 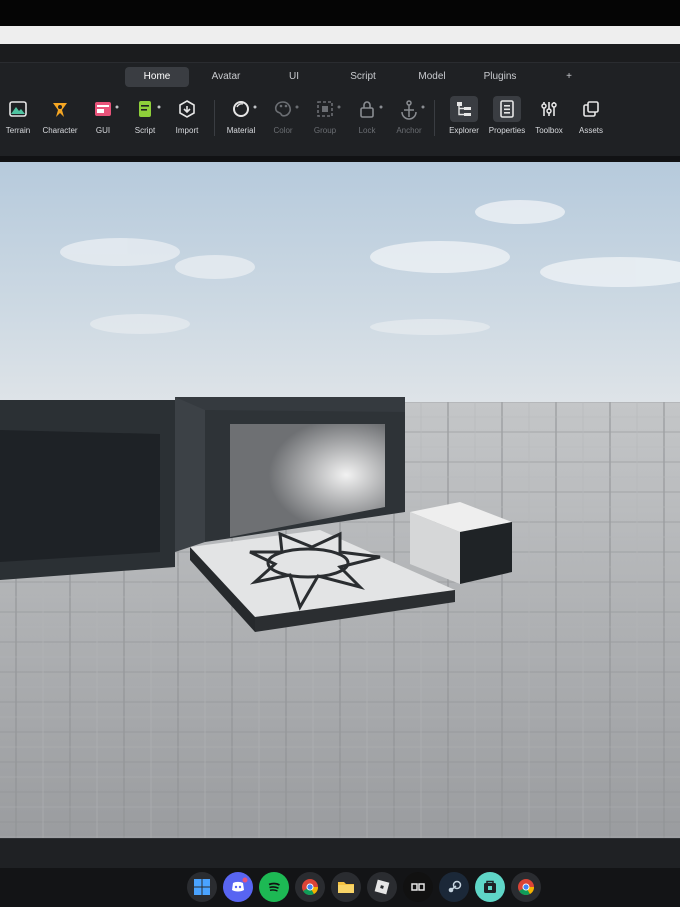 I want to click on tab-ui: UI, so click(x=294, y=77).